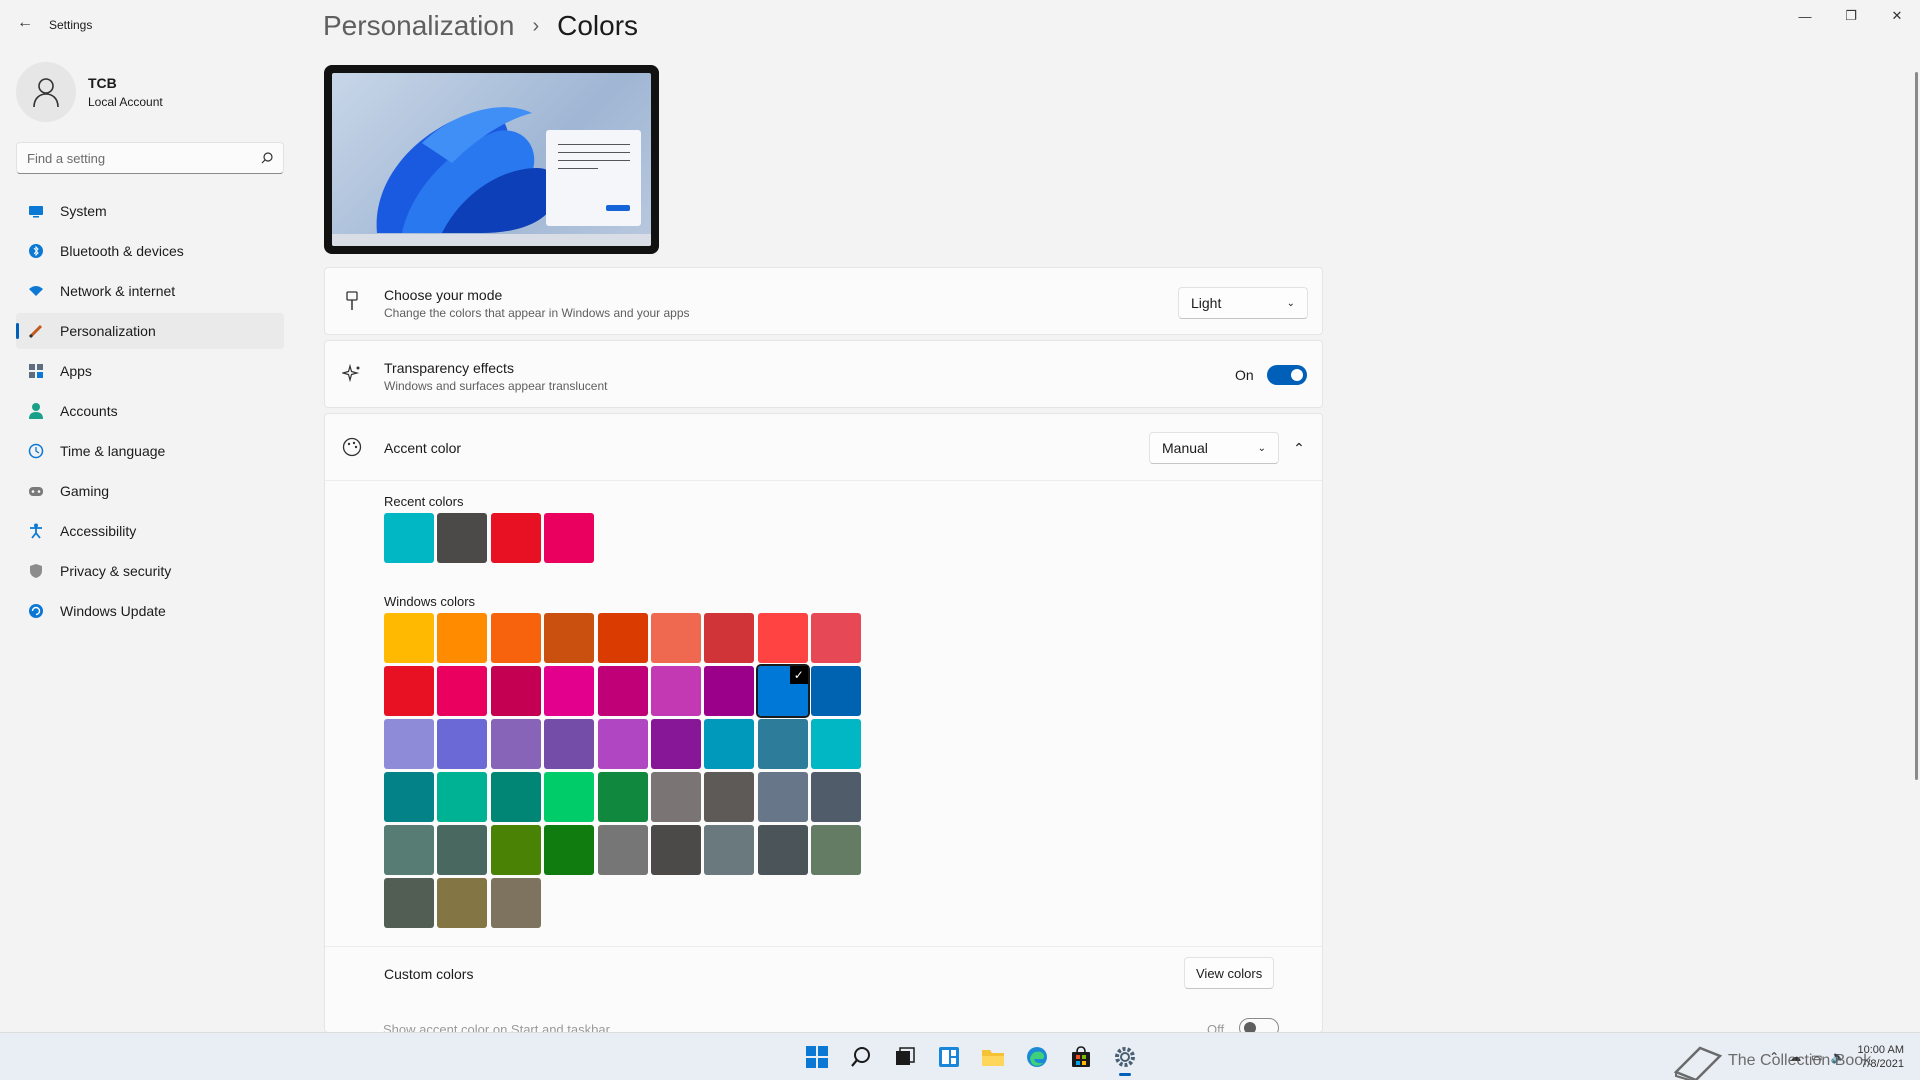 The height and width of the screenshot is (1080, 1920). I want to click on sidebar-item-accounts: Accounts, so click(150, 411).